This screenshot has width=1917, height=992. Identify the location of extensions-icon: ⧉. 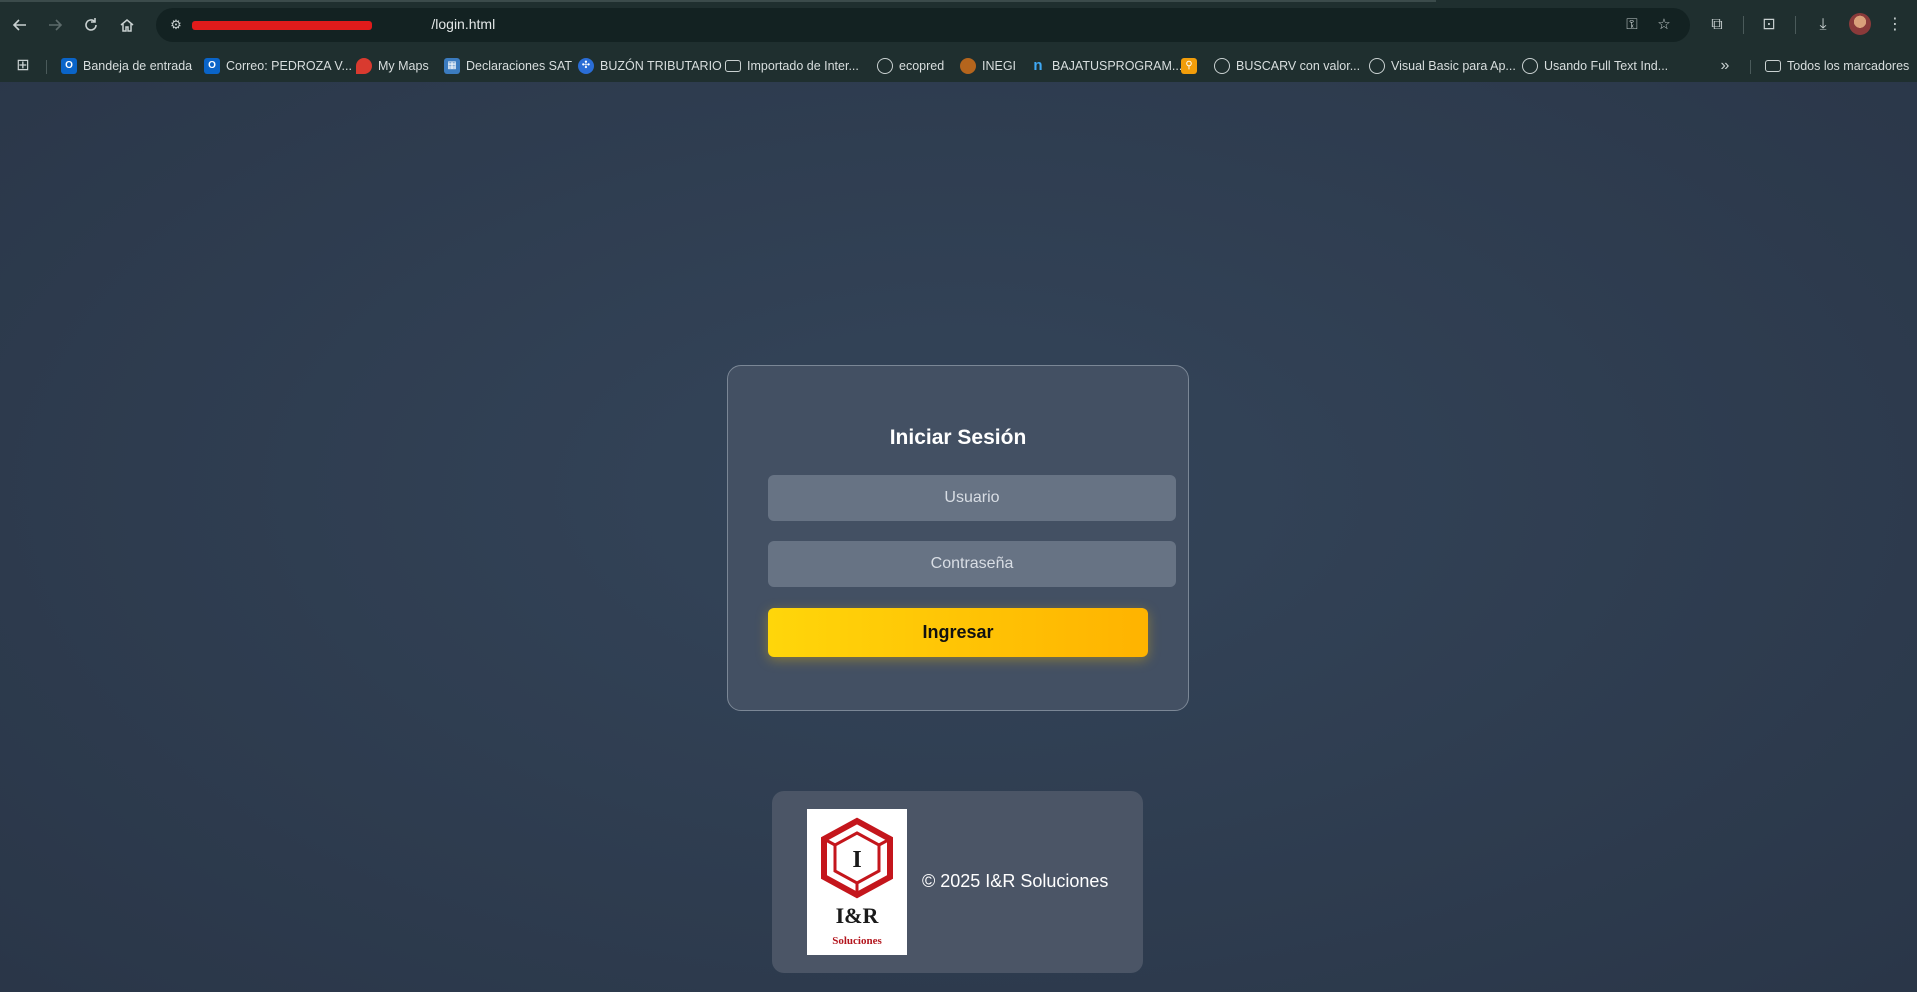
(1717, 25).